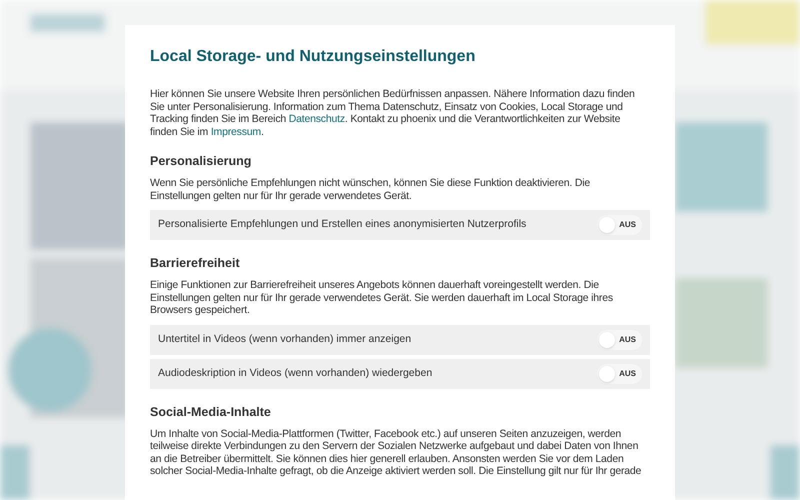  I want to click on section-text: Um Inhalte von Social-Media-Plattformen (Twitter, Facebook etc.) auf unseren Seiten anzuzeigen, werden teilweise direkte Verbindungen zu den Servern der Sozialen Netzwerke aufgebaut und dabei Daten von Ihnen an die Betreiber übermittelt. Sie können dies hier generell erlauben. Ansonsten werden Sie vor dem Laden solcher Social-Media-Inhalte gefragt, ob die Anzeige aktiviert werden soll. Die Einstellung gilt nur für Ihr gerade, so click(396, 453).